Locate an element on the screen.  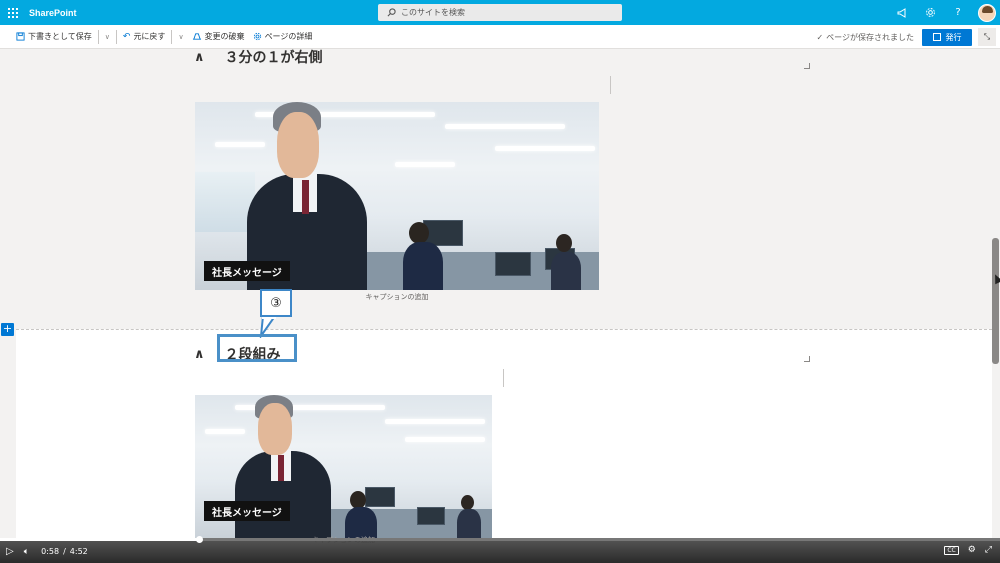
undo-label: 元に戻す is located at coordinates (149, 36).